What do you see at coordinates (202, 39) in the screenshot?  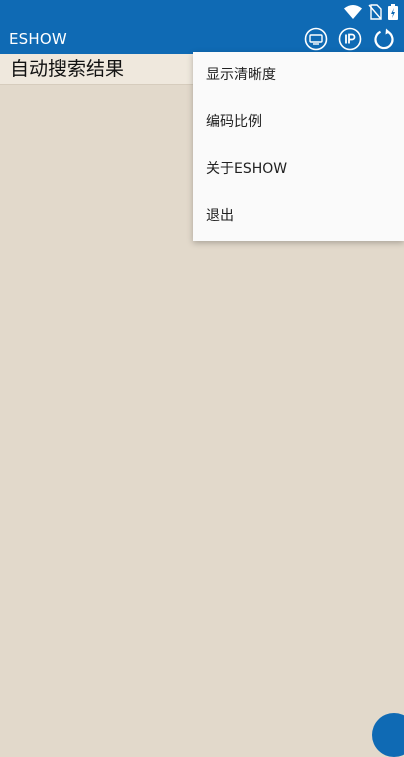 I see `app-bar: ESHOW` at bounding box center [202, 39].